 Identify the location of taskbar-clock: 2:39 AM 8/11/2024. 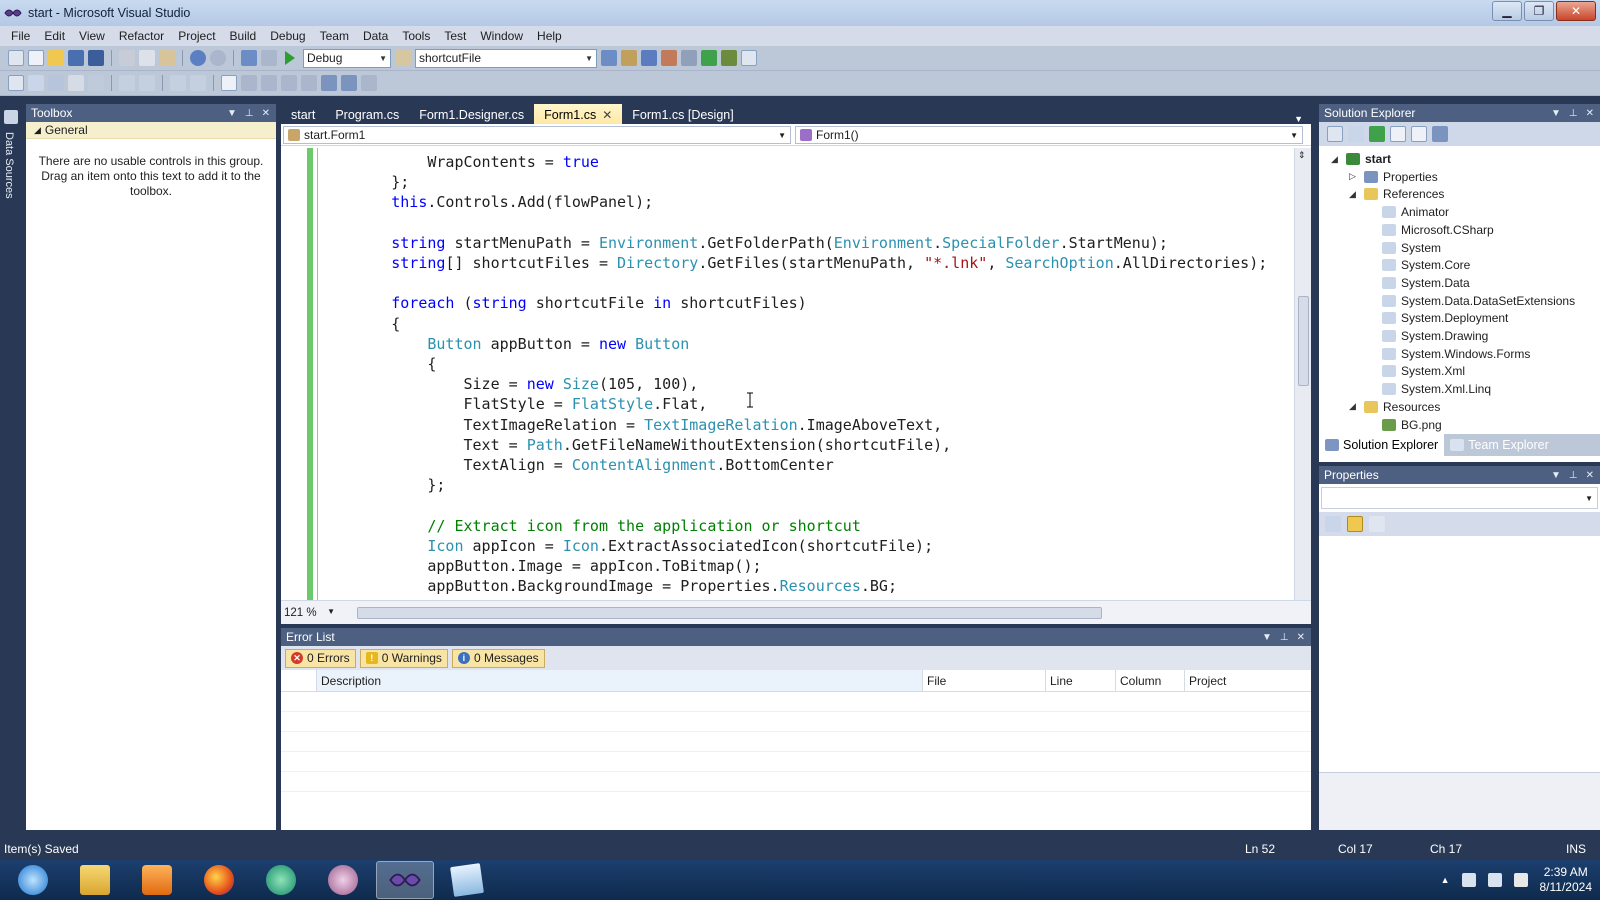
(1566, 880).